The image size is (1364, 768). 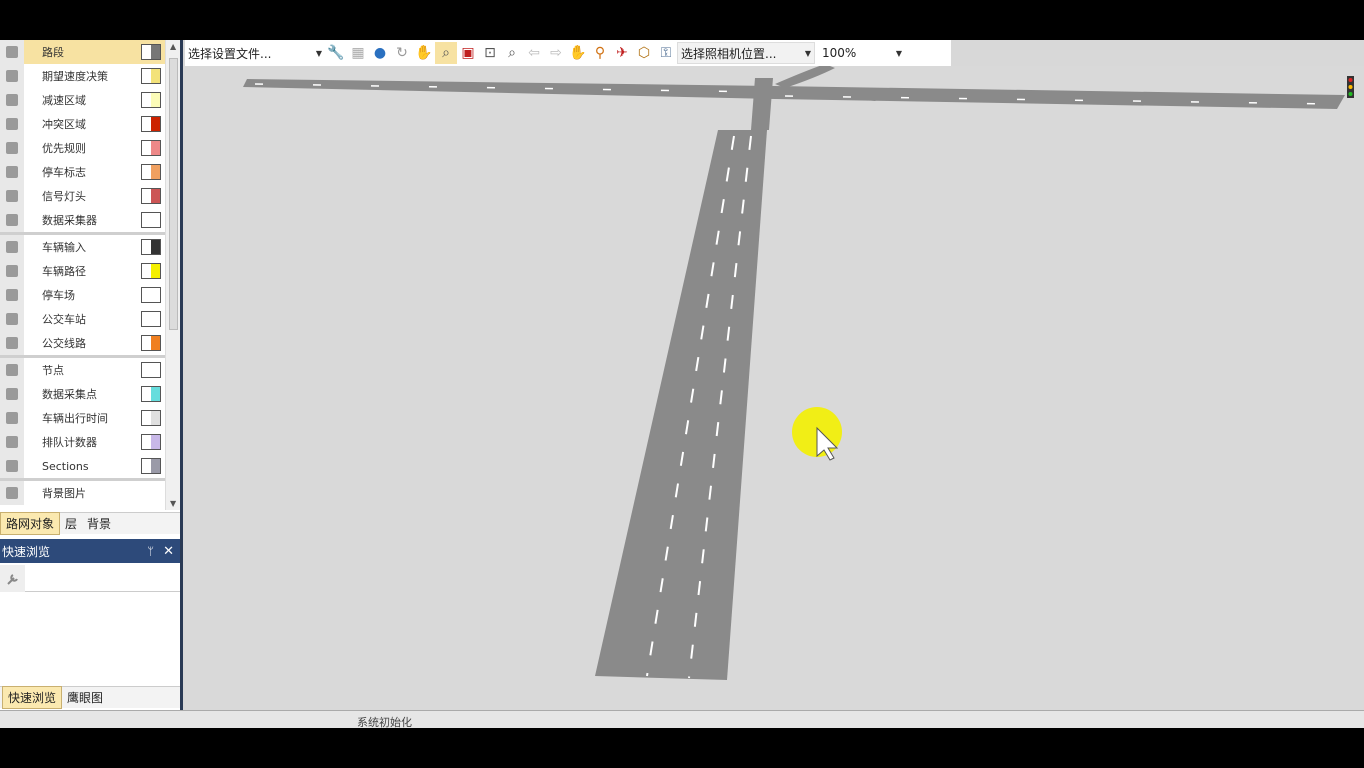 I want to click on bus-stop-icon, so click(x=12, y=319).